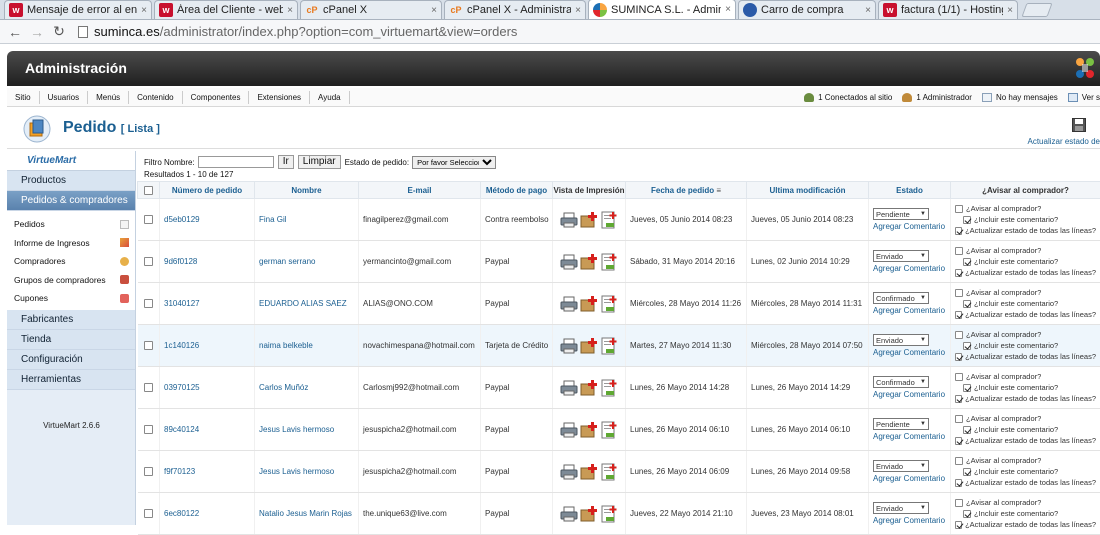 Image resolution: width=1100 pixels, height=535 pixels. I want to click on filter-reset-button: Limpiar, so click(319, 162).